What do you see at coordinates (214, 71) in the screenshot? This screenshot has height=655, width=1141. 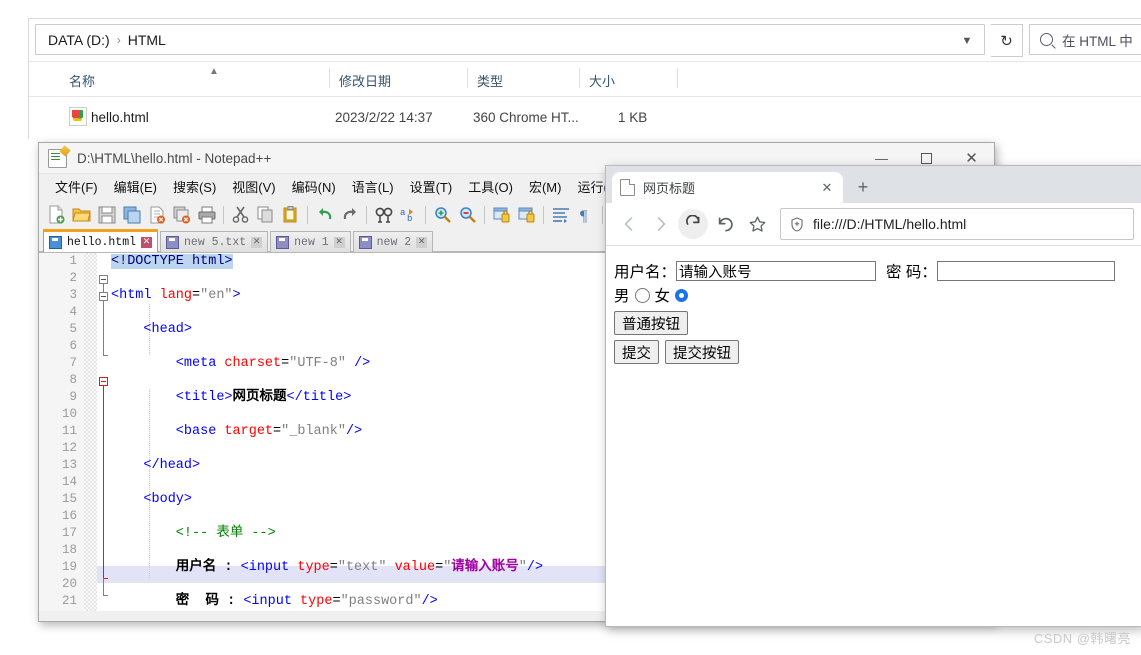 I see `sort-ascending-icon: ▲` at bounding box center [214, 71].